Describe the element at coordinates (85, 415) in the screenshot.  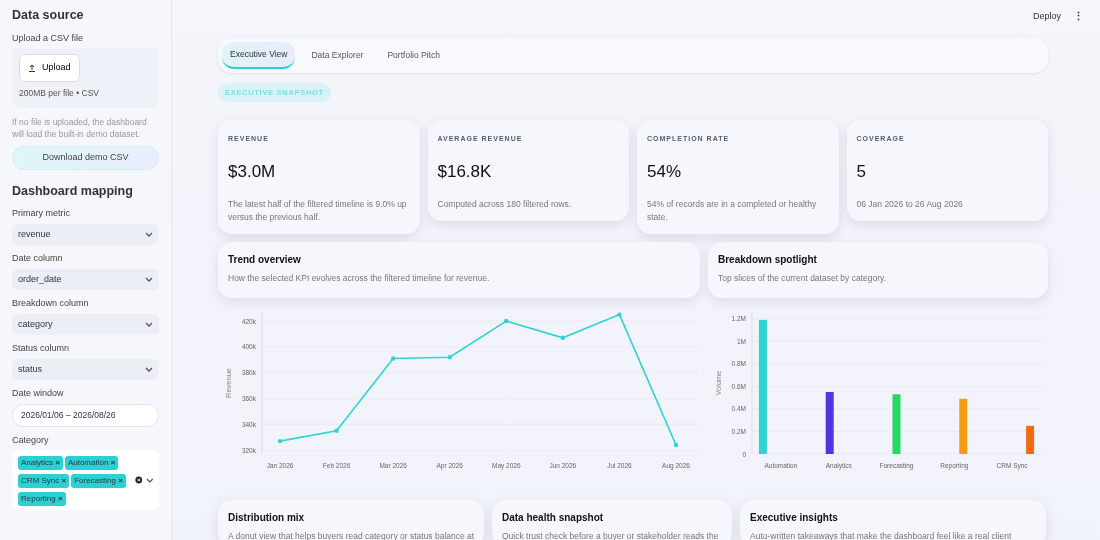
I see `date-range-field: 2026/01/06 – 2026/08/26` at that location.